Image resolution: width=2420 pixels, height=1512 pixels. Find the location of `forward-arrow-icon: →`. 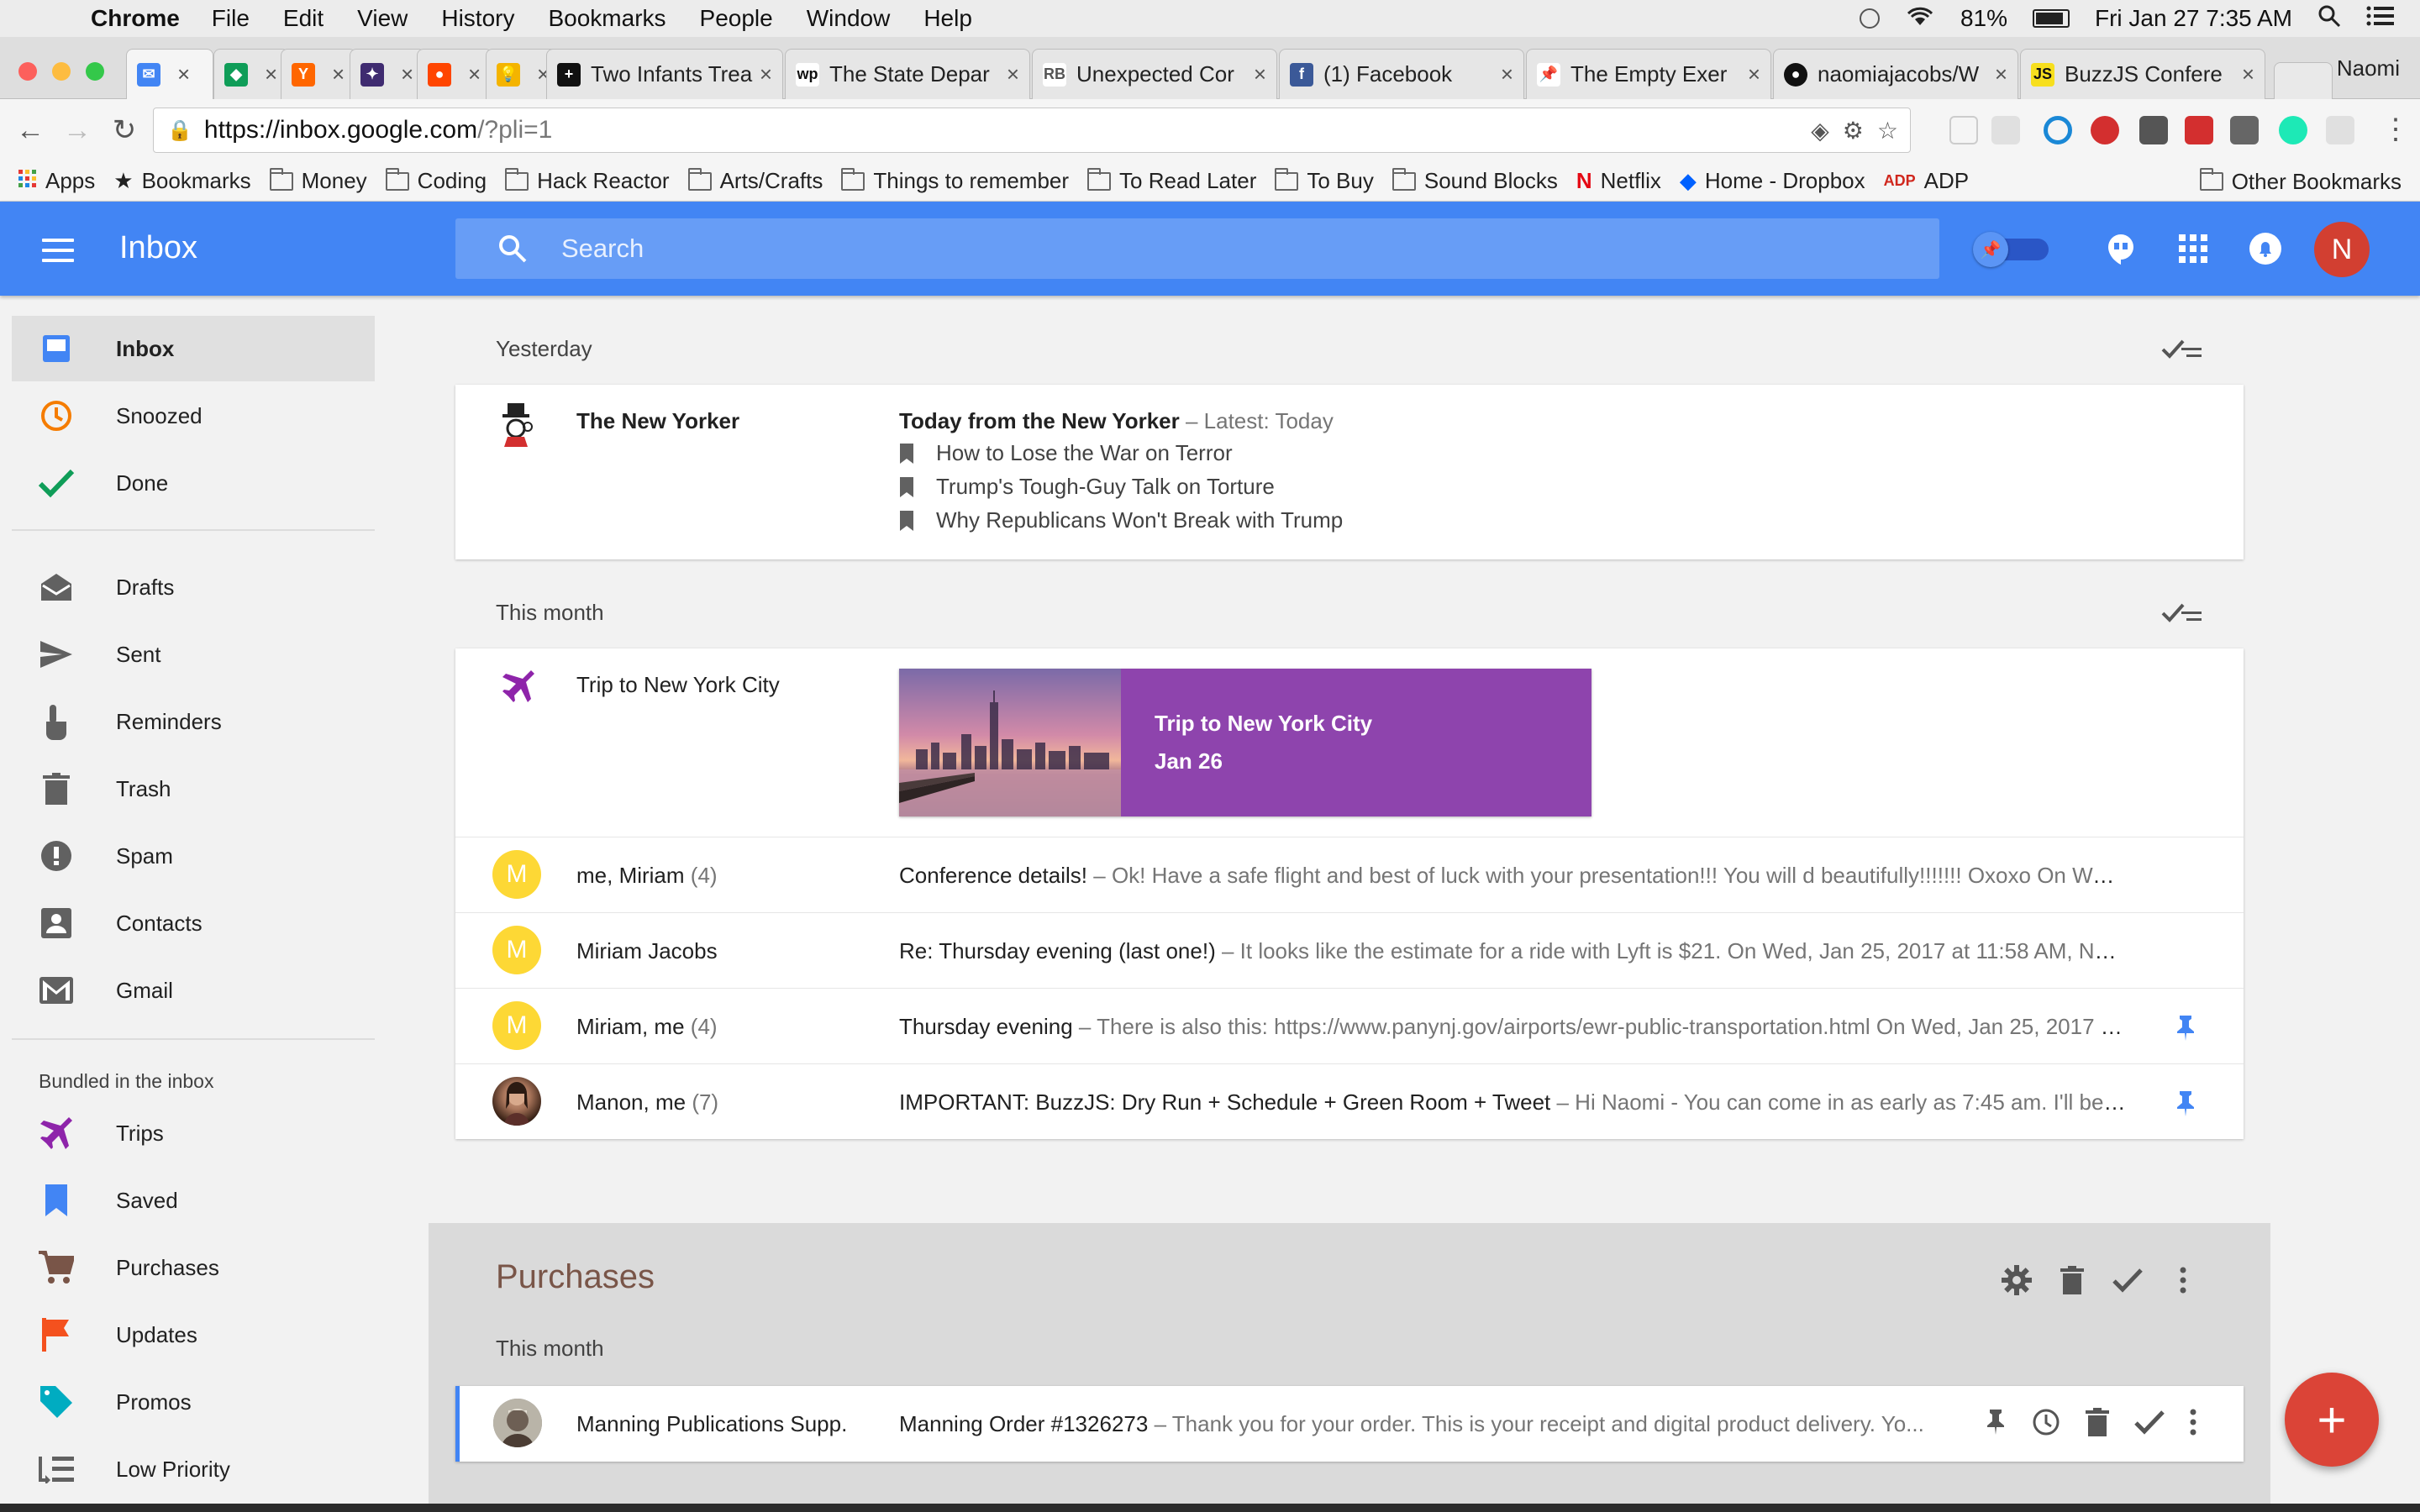

forward-arrow-icon: → is located at coordinates (77, 130).